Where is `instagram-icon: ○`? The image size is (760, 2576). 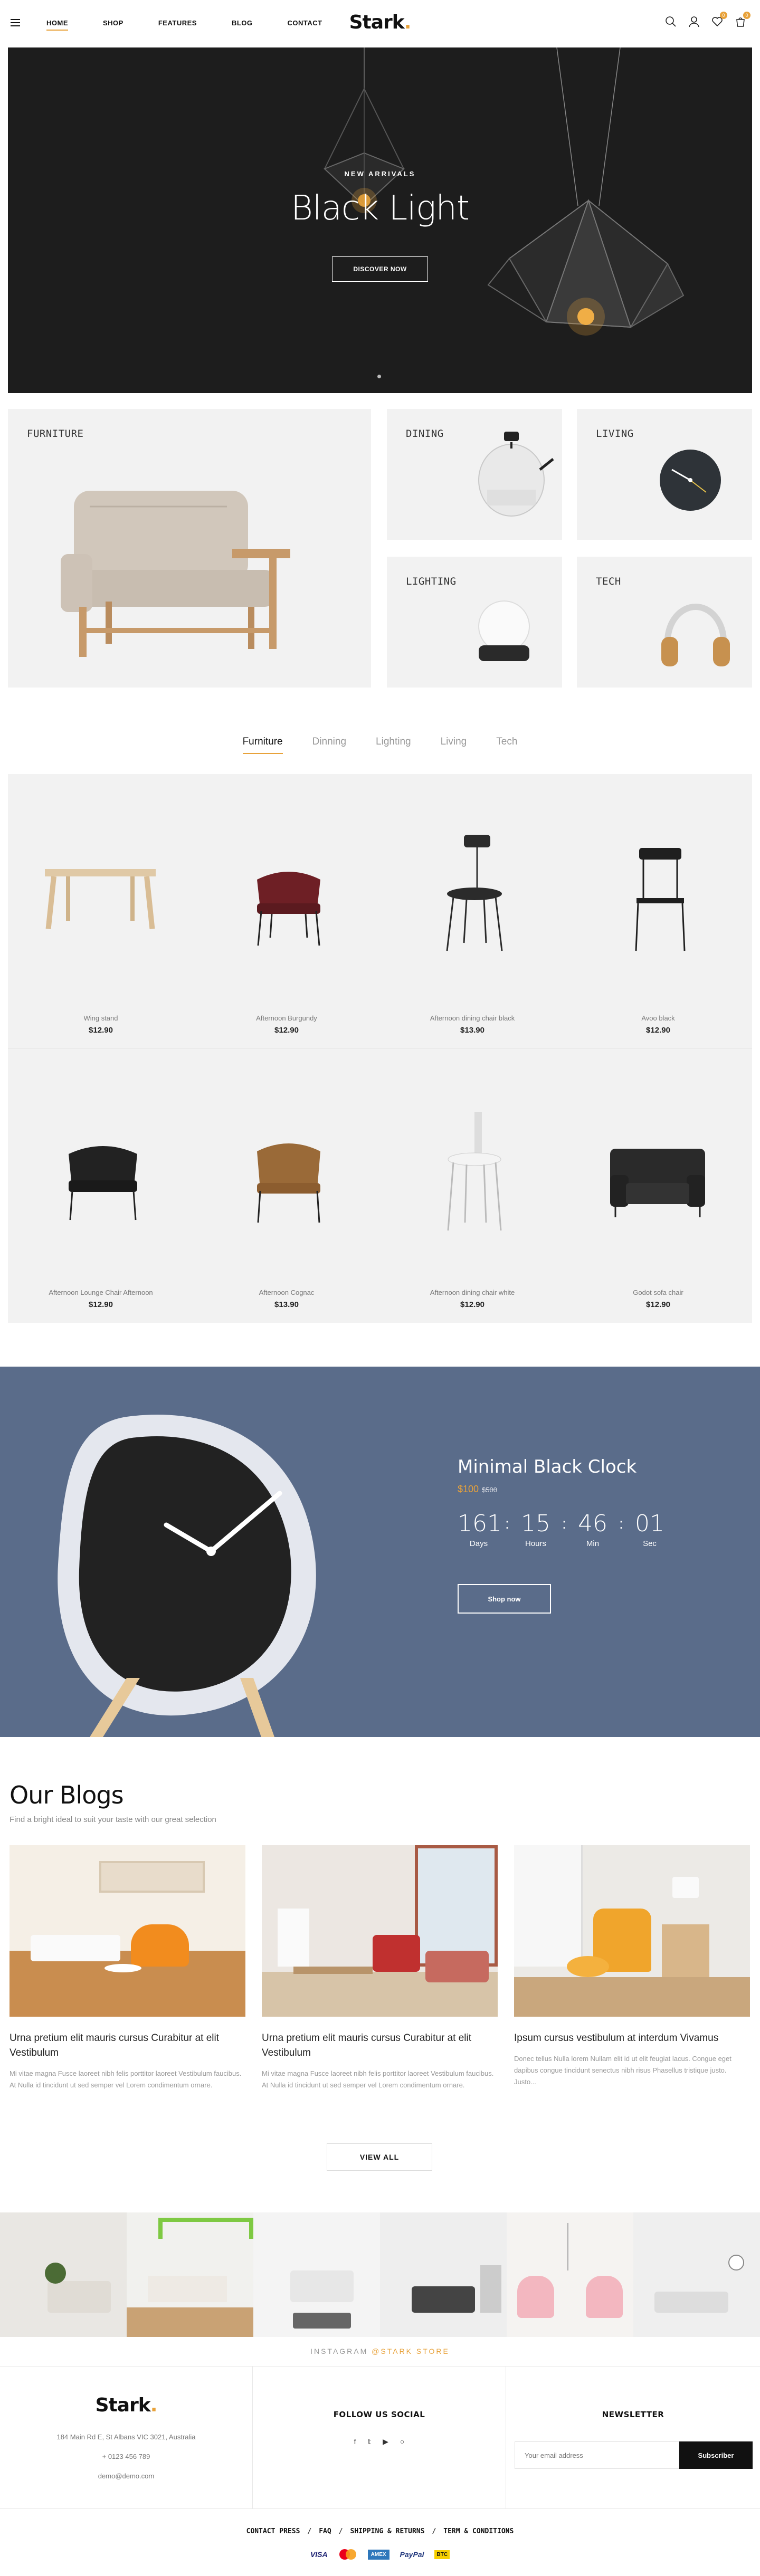
instagram-icon: ○ is located at coordinates (402, 2441).